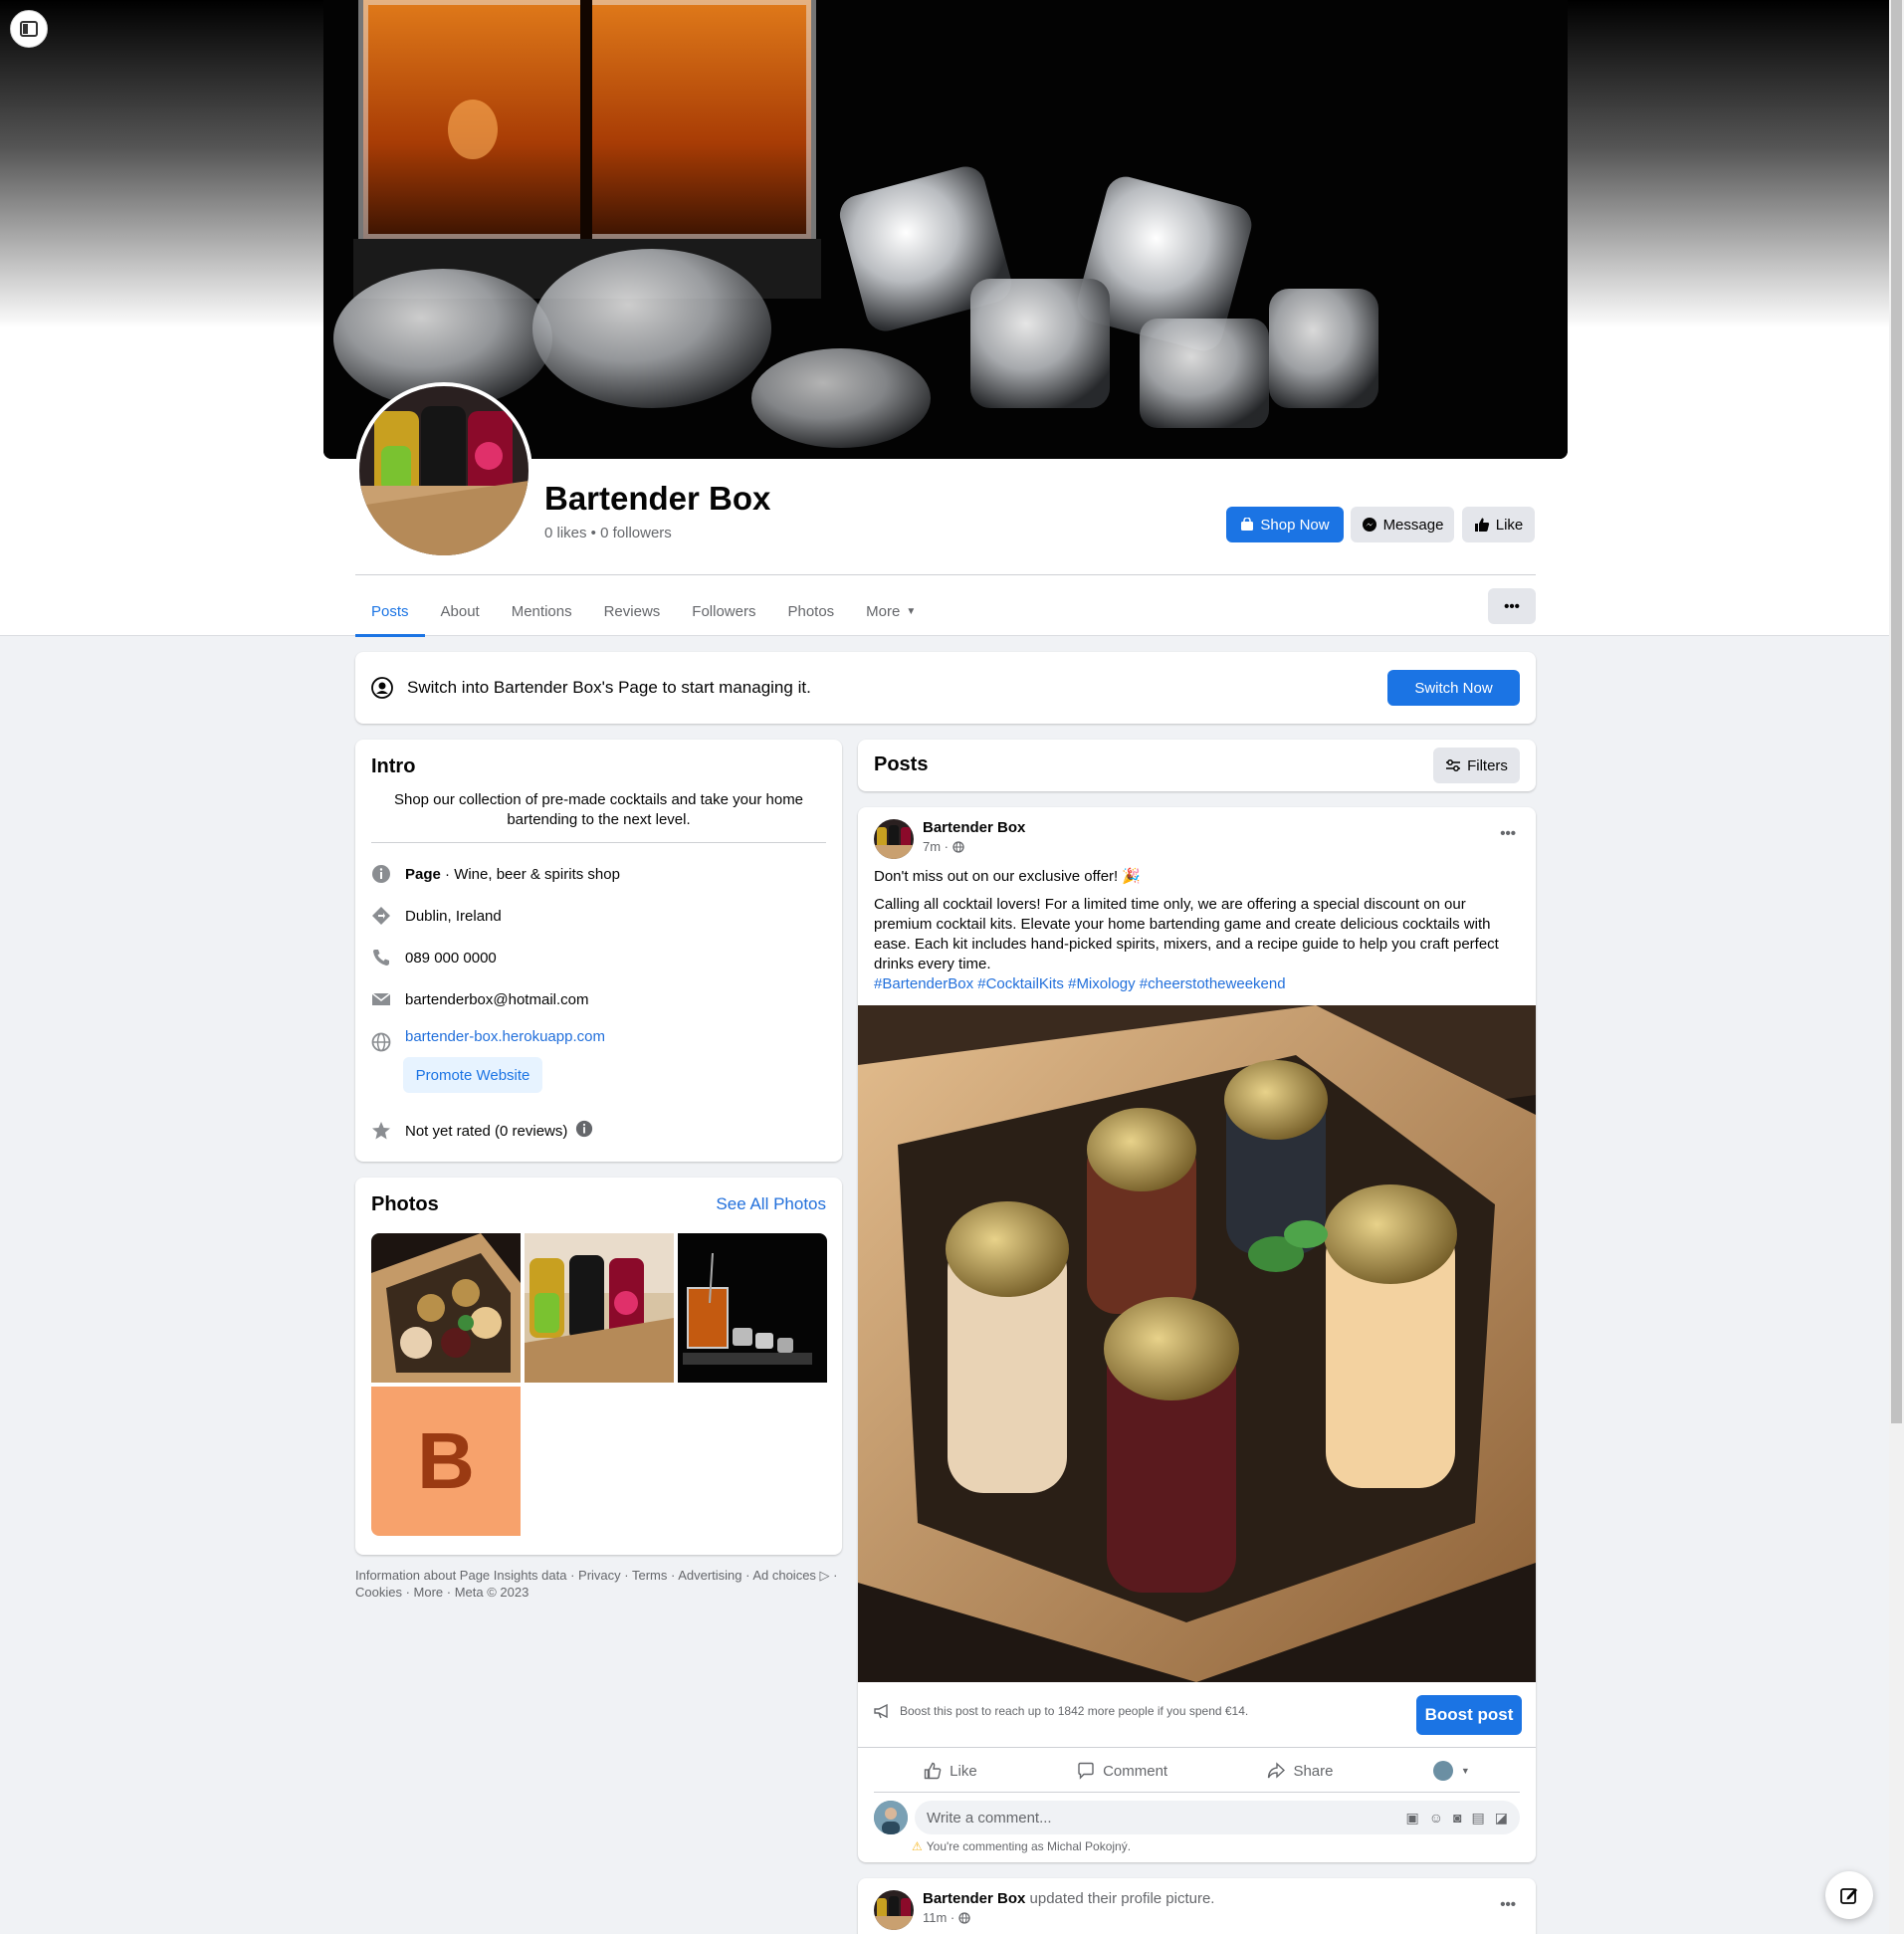  What do you see at coordinates (1247, 525) in the screenshot?
I see `shopping-bag-icon` at bounding box center [1247, 525].